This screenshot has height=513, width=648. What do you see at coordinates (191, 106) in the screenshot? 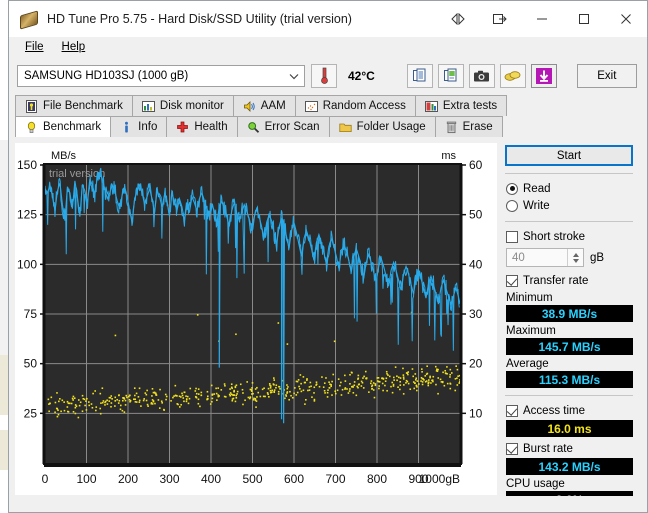
I see `tab-disk-monitor-label: Disk monitor` at bounding box center [191, 106].